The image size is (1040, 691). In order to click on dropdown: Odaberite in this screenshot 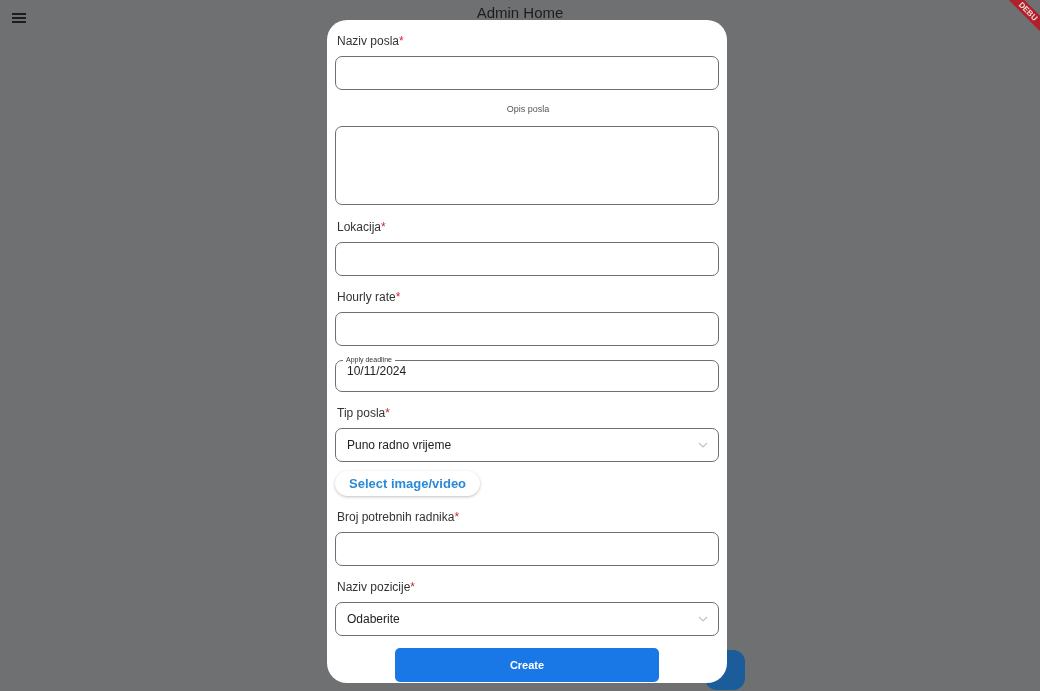, I will do `click(527, 619)`.